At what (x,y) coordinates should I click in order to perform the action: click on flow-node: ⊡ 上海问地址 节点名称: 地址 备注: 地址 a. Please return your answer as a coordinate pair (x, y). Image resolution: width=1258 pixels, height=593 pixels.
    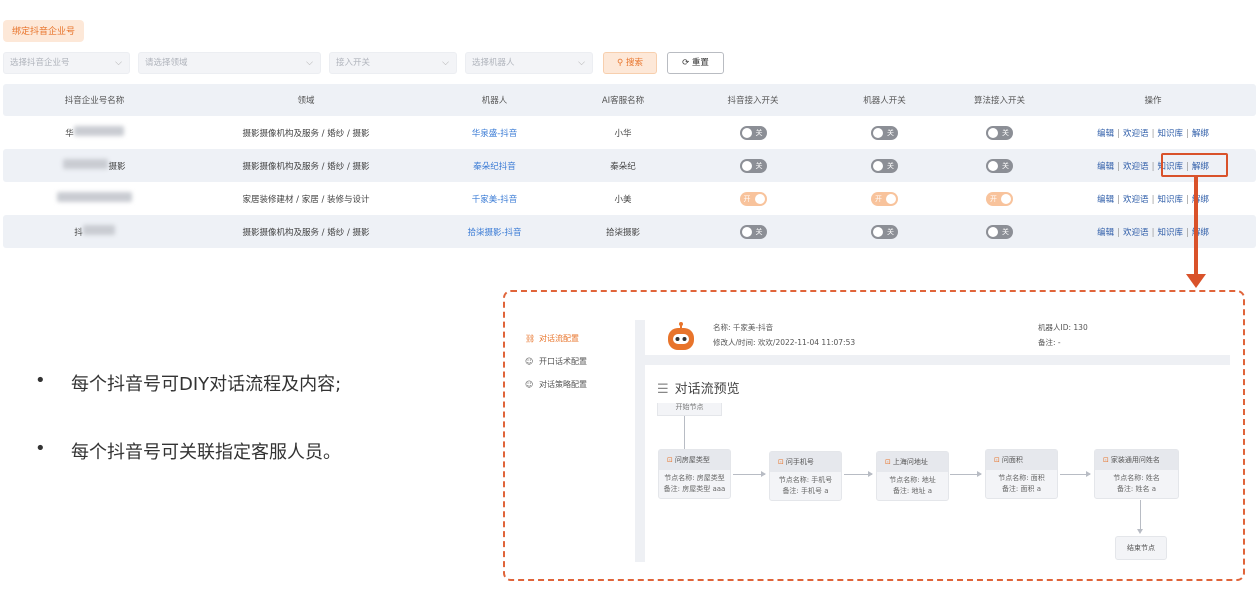
    Looking at the image, I should click on (912, 476).